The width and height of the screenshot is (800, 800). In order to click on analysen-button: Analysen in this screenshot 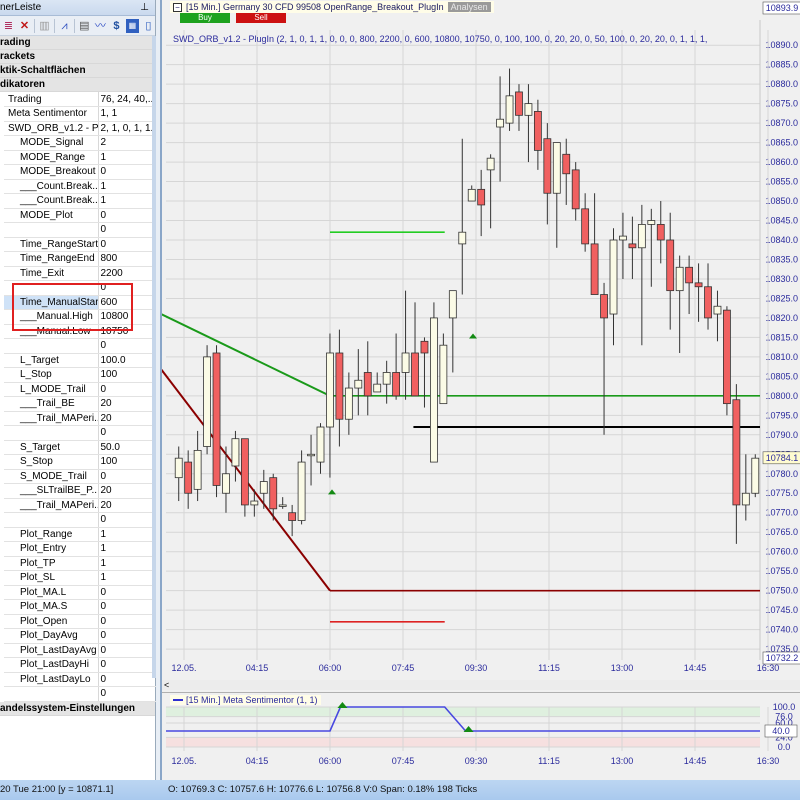, I will do `click(469, 7)`.